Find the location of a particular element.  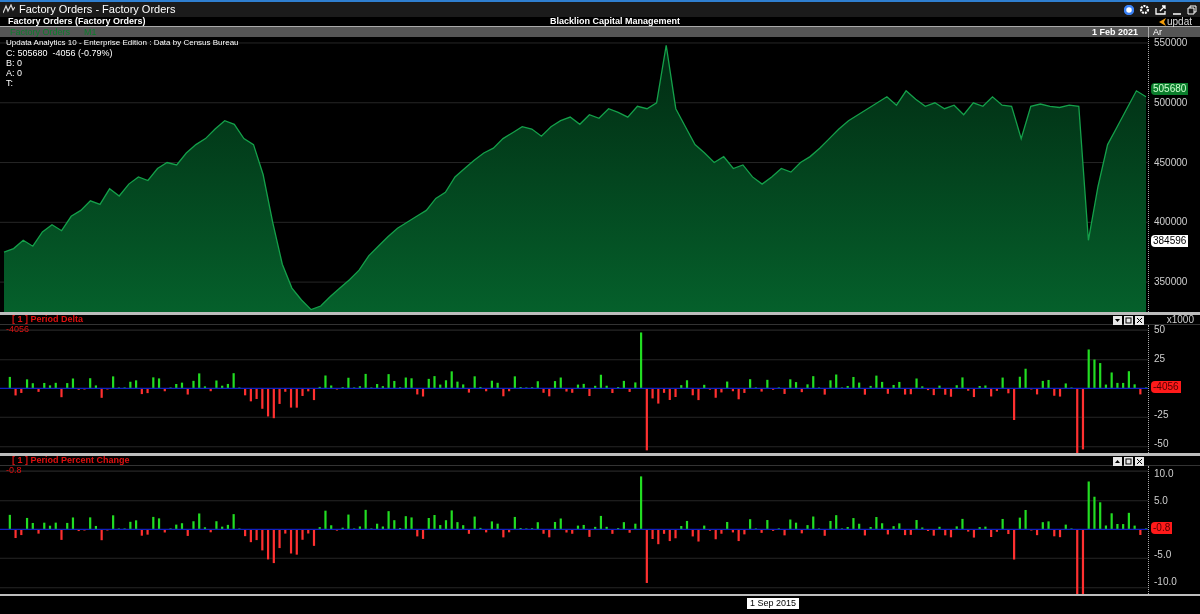

company-name: Blacklion Capital Management is located at coordinates (615, 21).